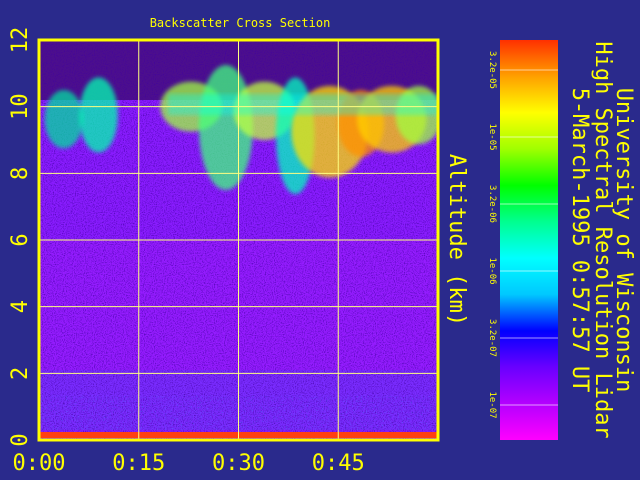 This screenshot has height=480, width=640. I want to click on x-tick-label: 0:00, so click(39, 463).